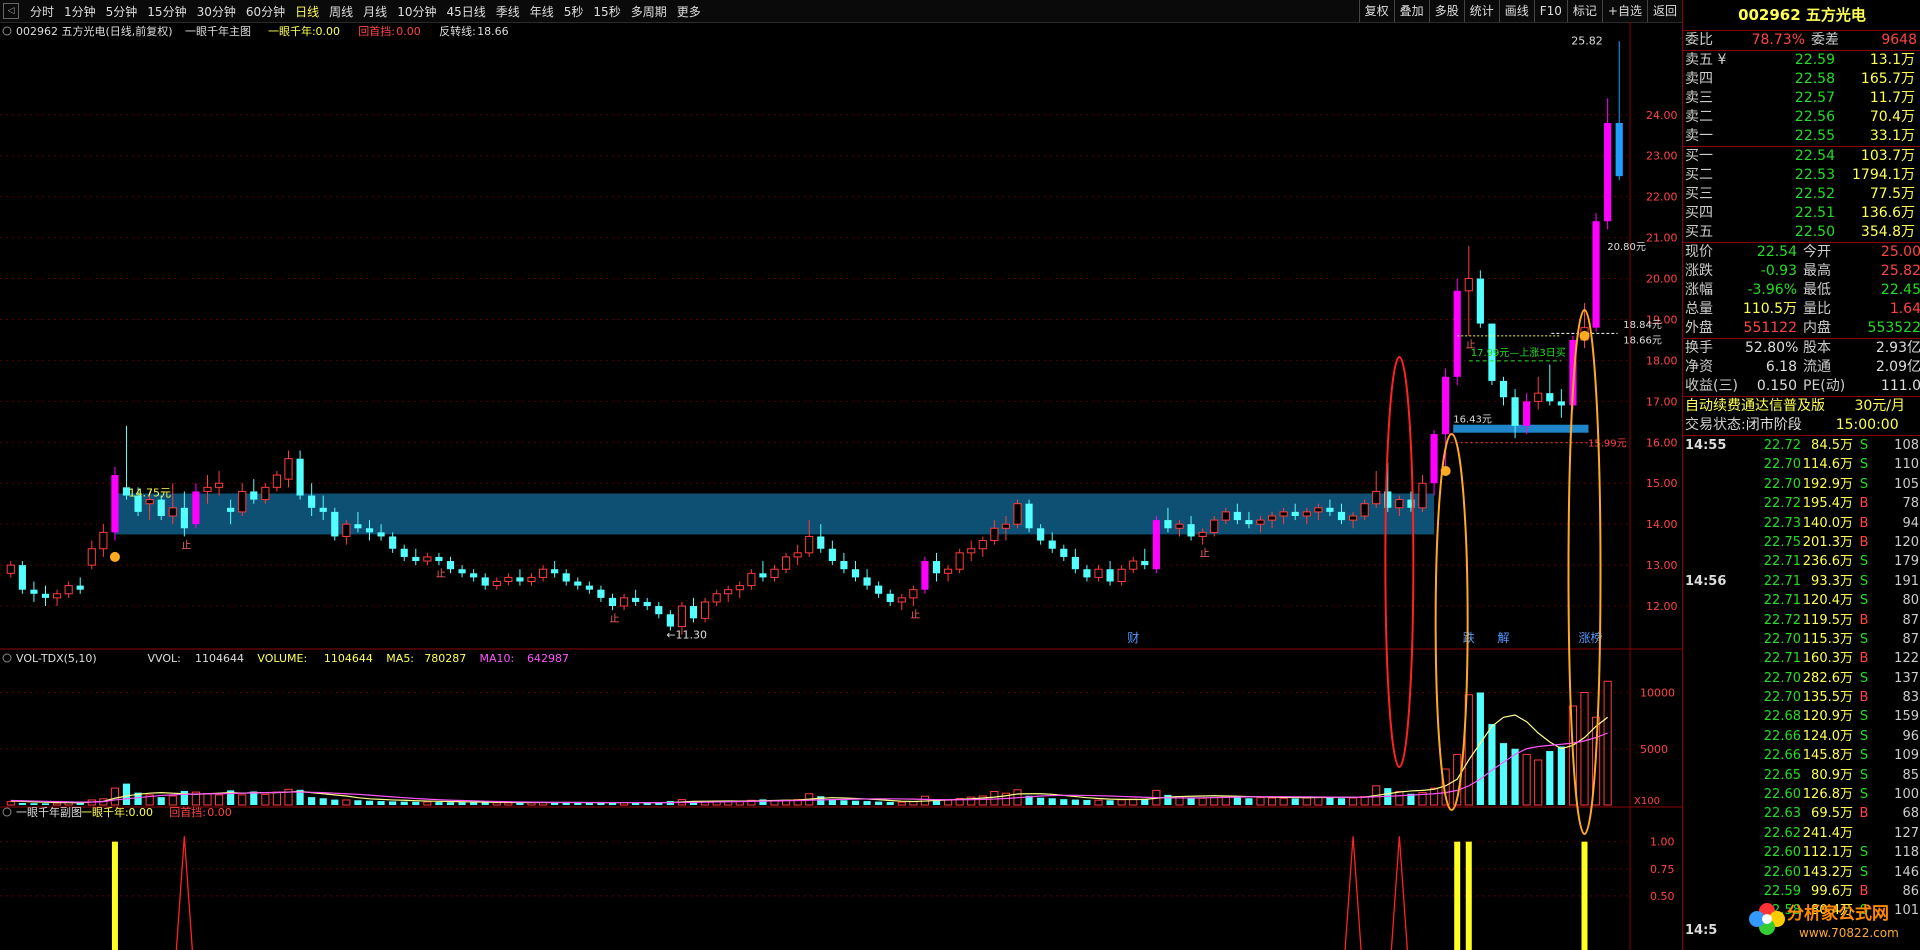 The height and width of the screenshot is (950, 1920). Describe the element at coordinates (1699, 117) in the screenshot. I see `ask-label: 卖二` at that location.